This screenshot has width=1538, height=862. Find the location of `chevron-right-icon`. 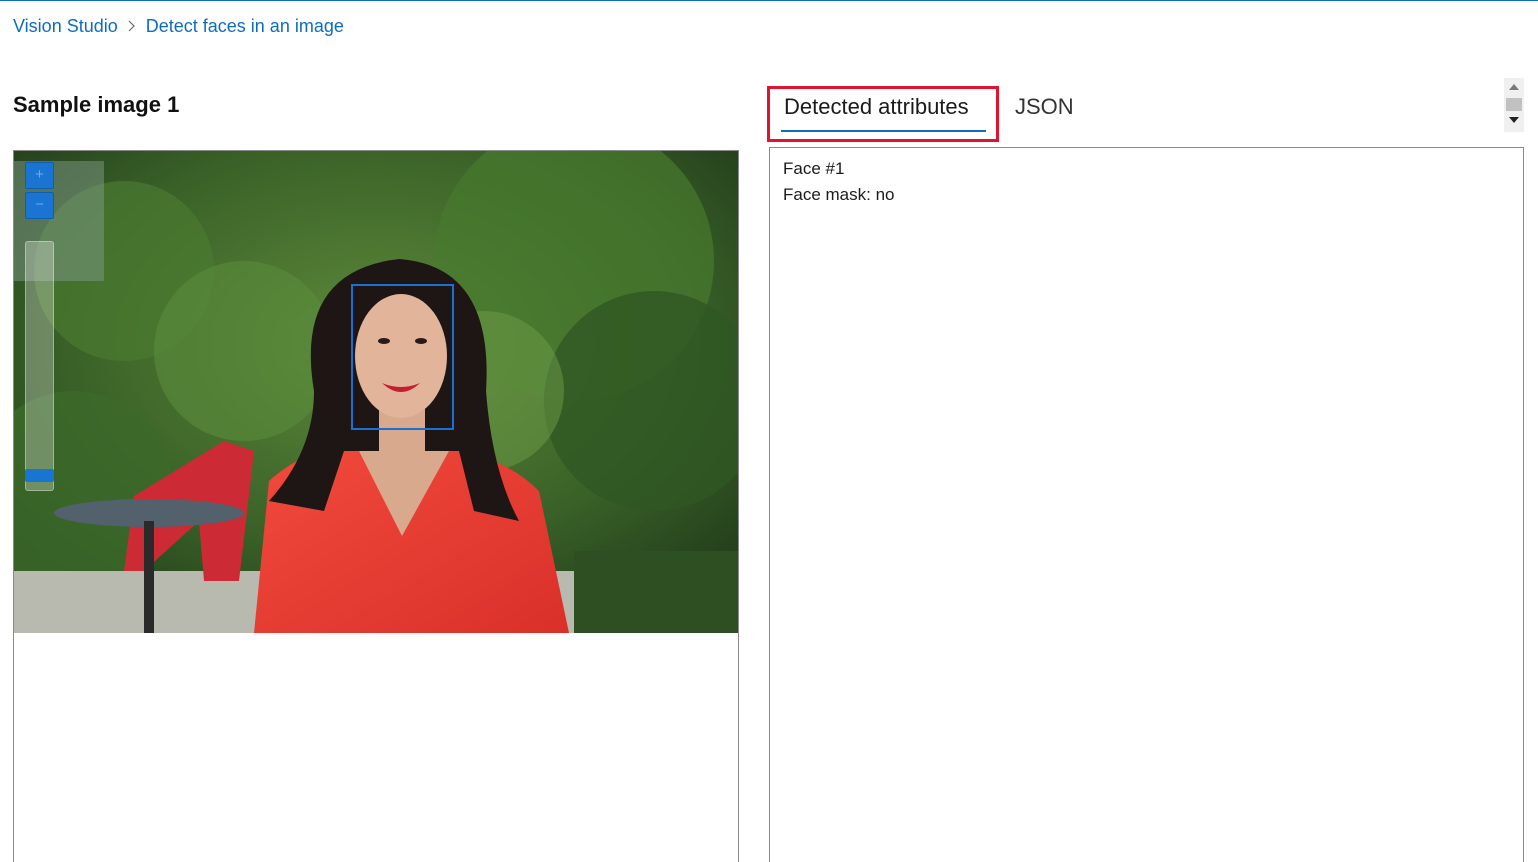

chevron-right-icon is located at coordinates (132, 26).